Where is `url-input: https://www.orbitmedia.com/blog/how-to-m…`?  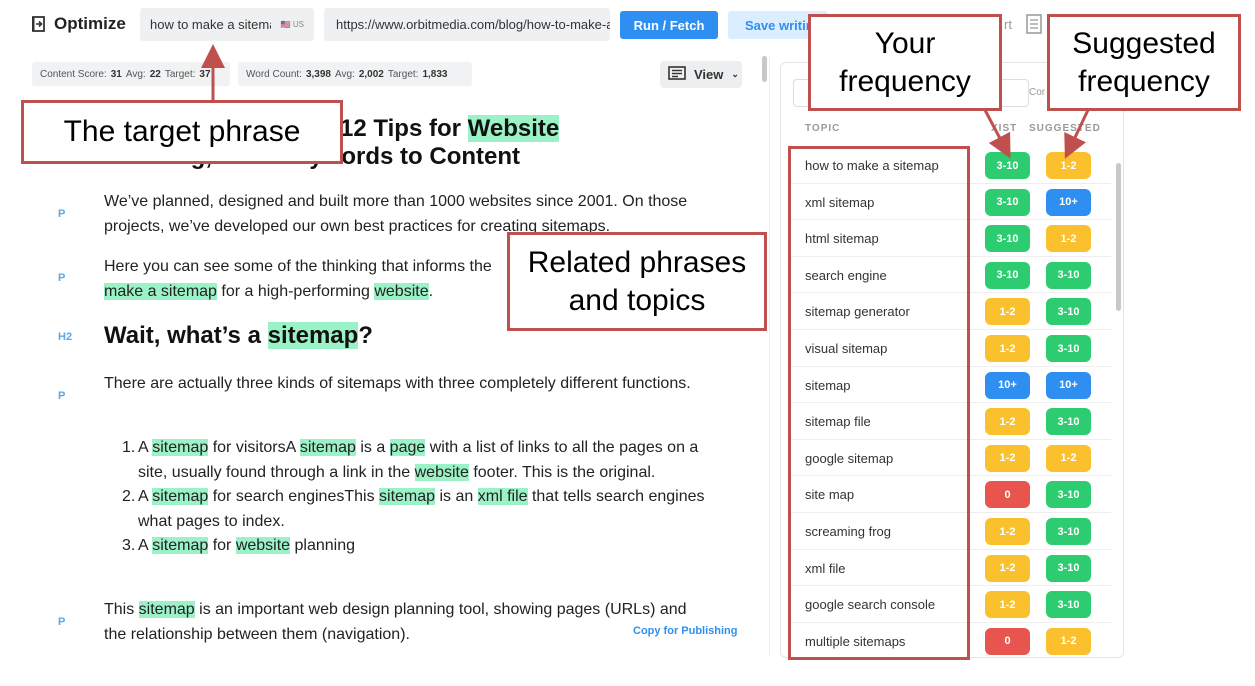 url-input: https://www.orbitmedia.com/blog/how-to-m… is located at coordinates (467, 24).